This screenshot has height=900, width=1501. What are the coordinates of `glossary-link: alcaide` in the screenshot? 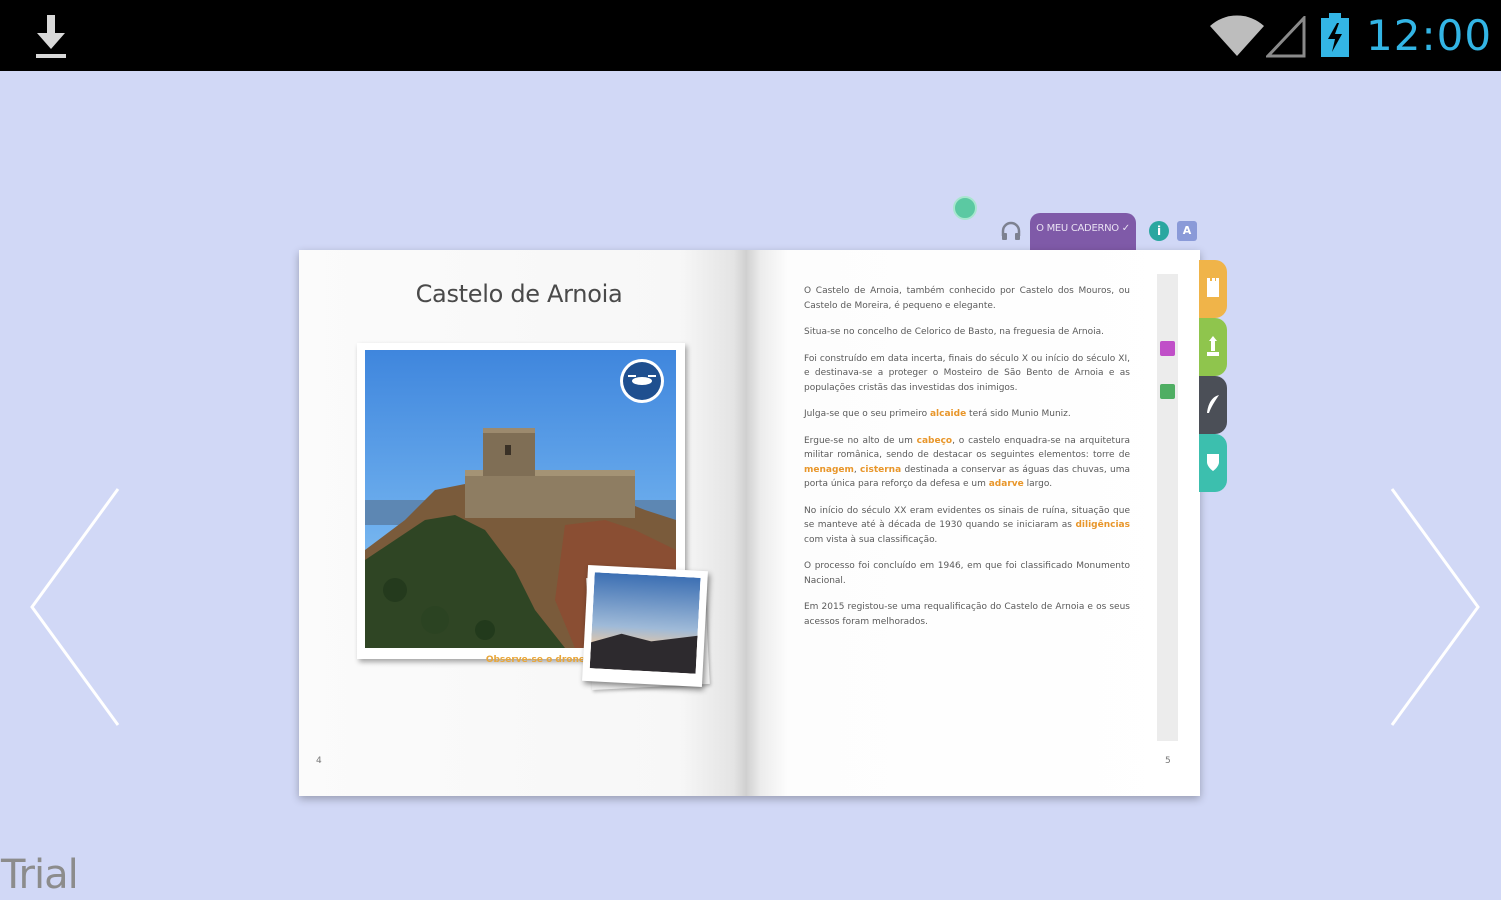 It's located at (948, 414).